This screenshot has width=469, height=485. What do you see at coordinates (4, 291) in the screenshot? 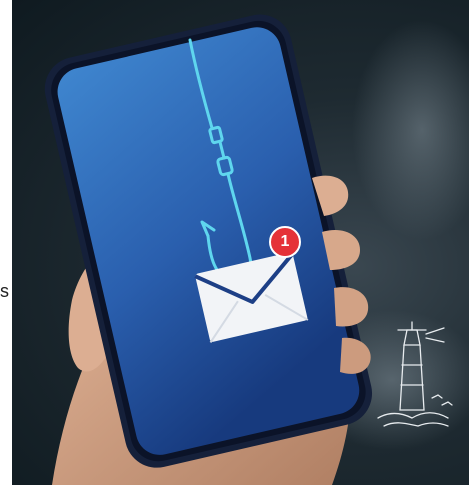
I see `edge-text: s` at bounding box center [4, 291].